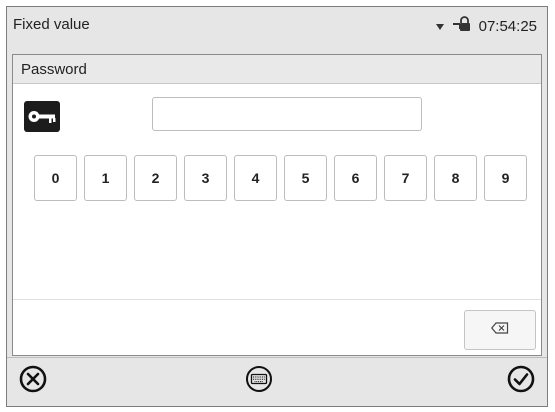 The height and width of the screenshot is (412, 555). What do you see at coordinates (455, 178) in the screenshot?
I see `digit-key-8: 8` at bounding box center [455, 178].